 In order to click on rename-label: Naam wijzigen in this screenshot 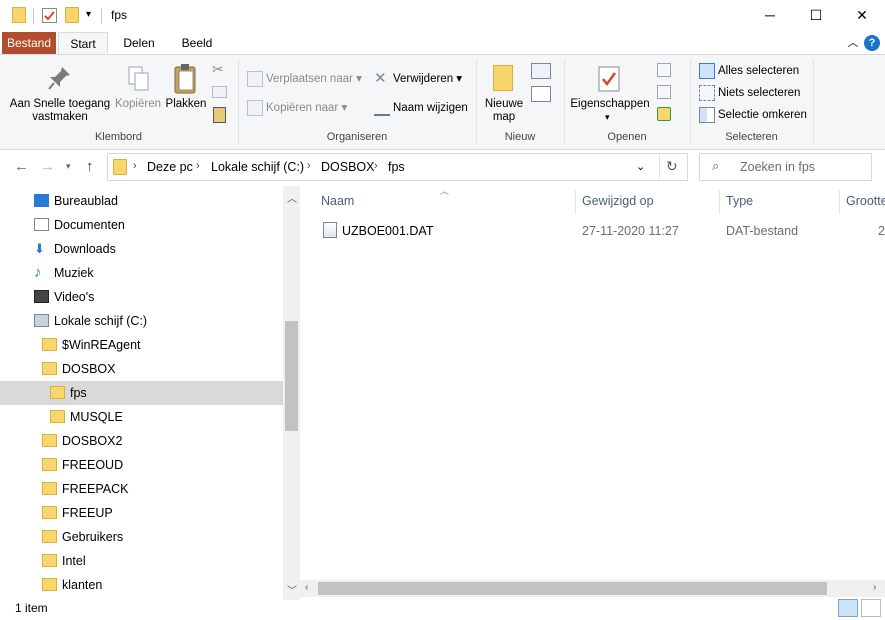, I will do `click(430, 108)`.